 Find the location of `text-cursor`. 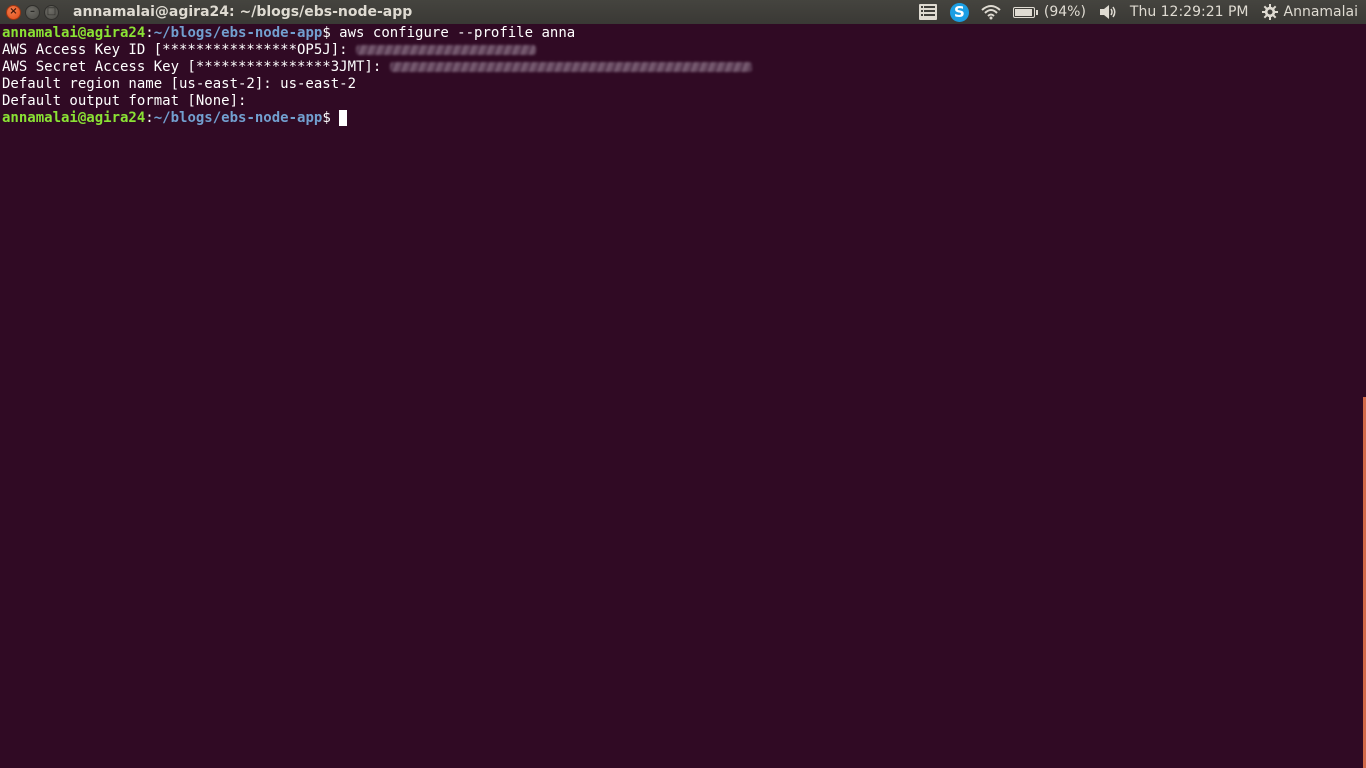

text-cursor is located at coordinates (343, 118).